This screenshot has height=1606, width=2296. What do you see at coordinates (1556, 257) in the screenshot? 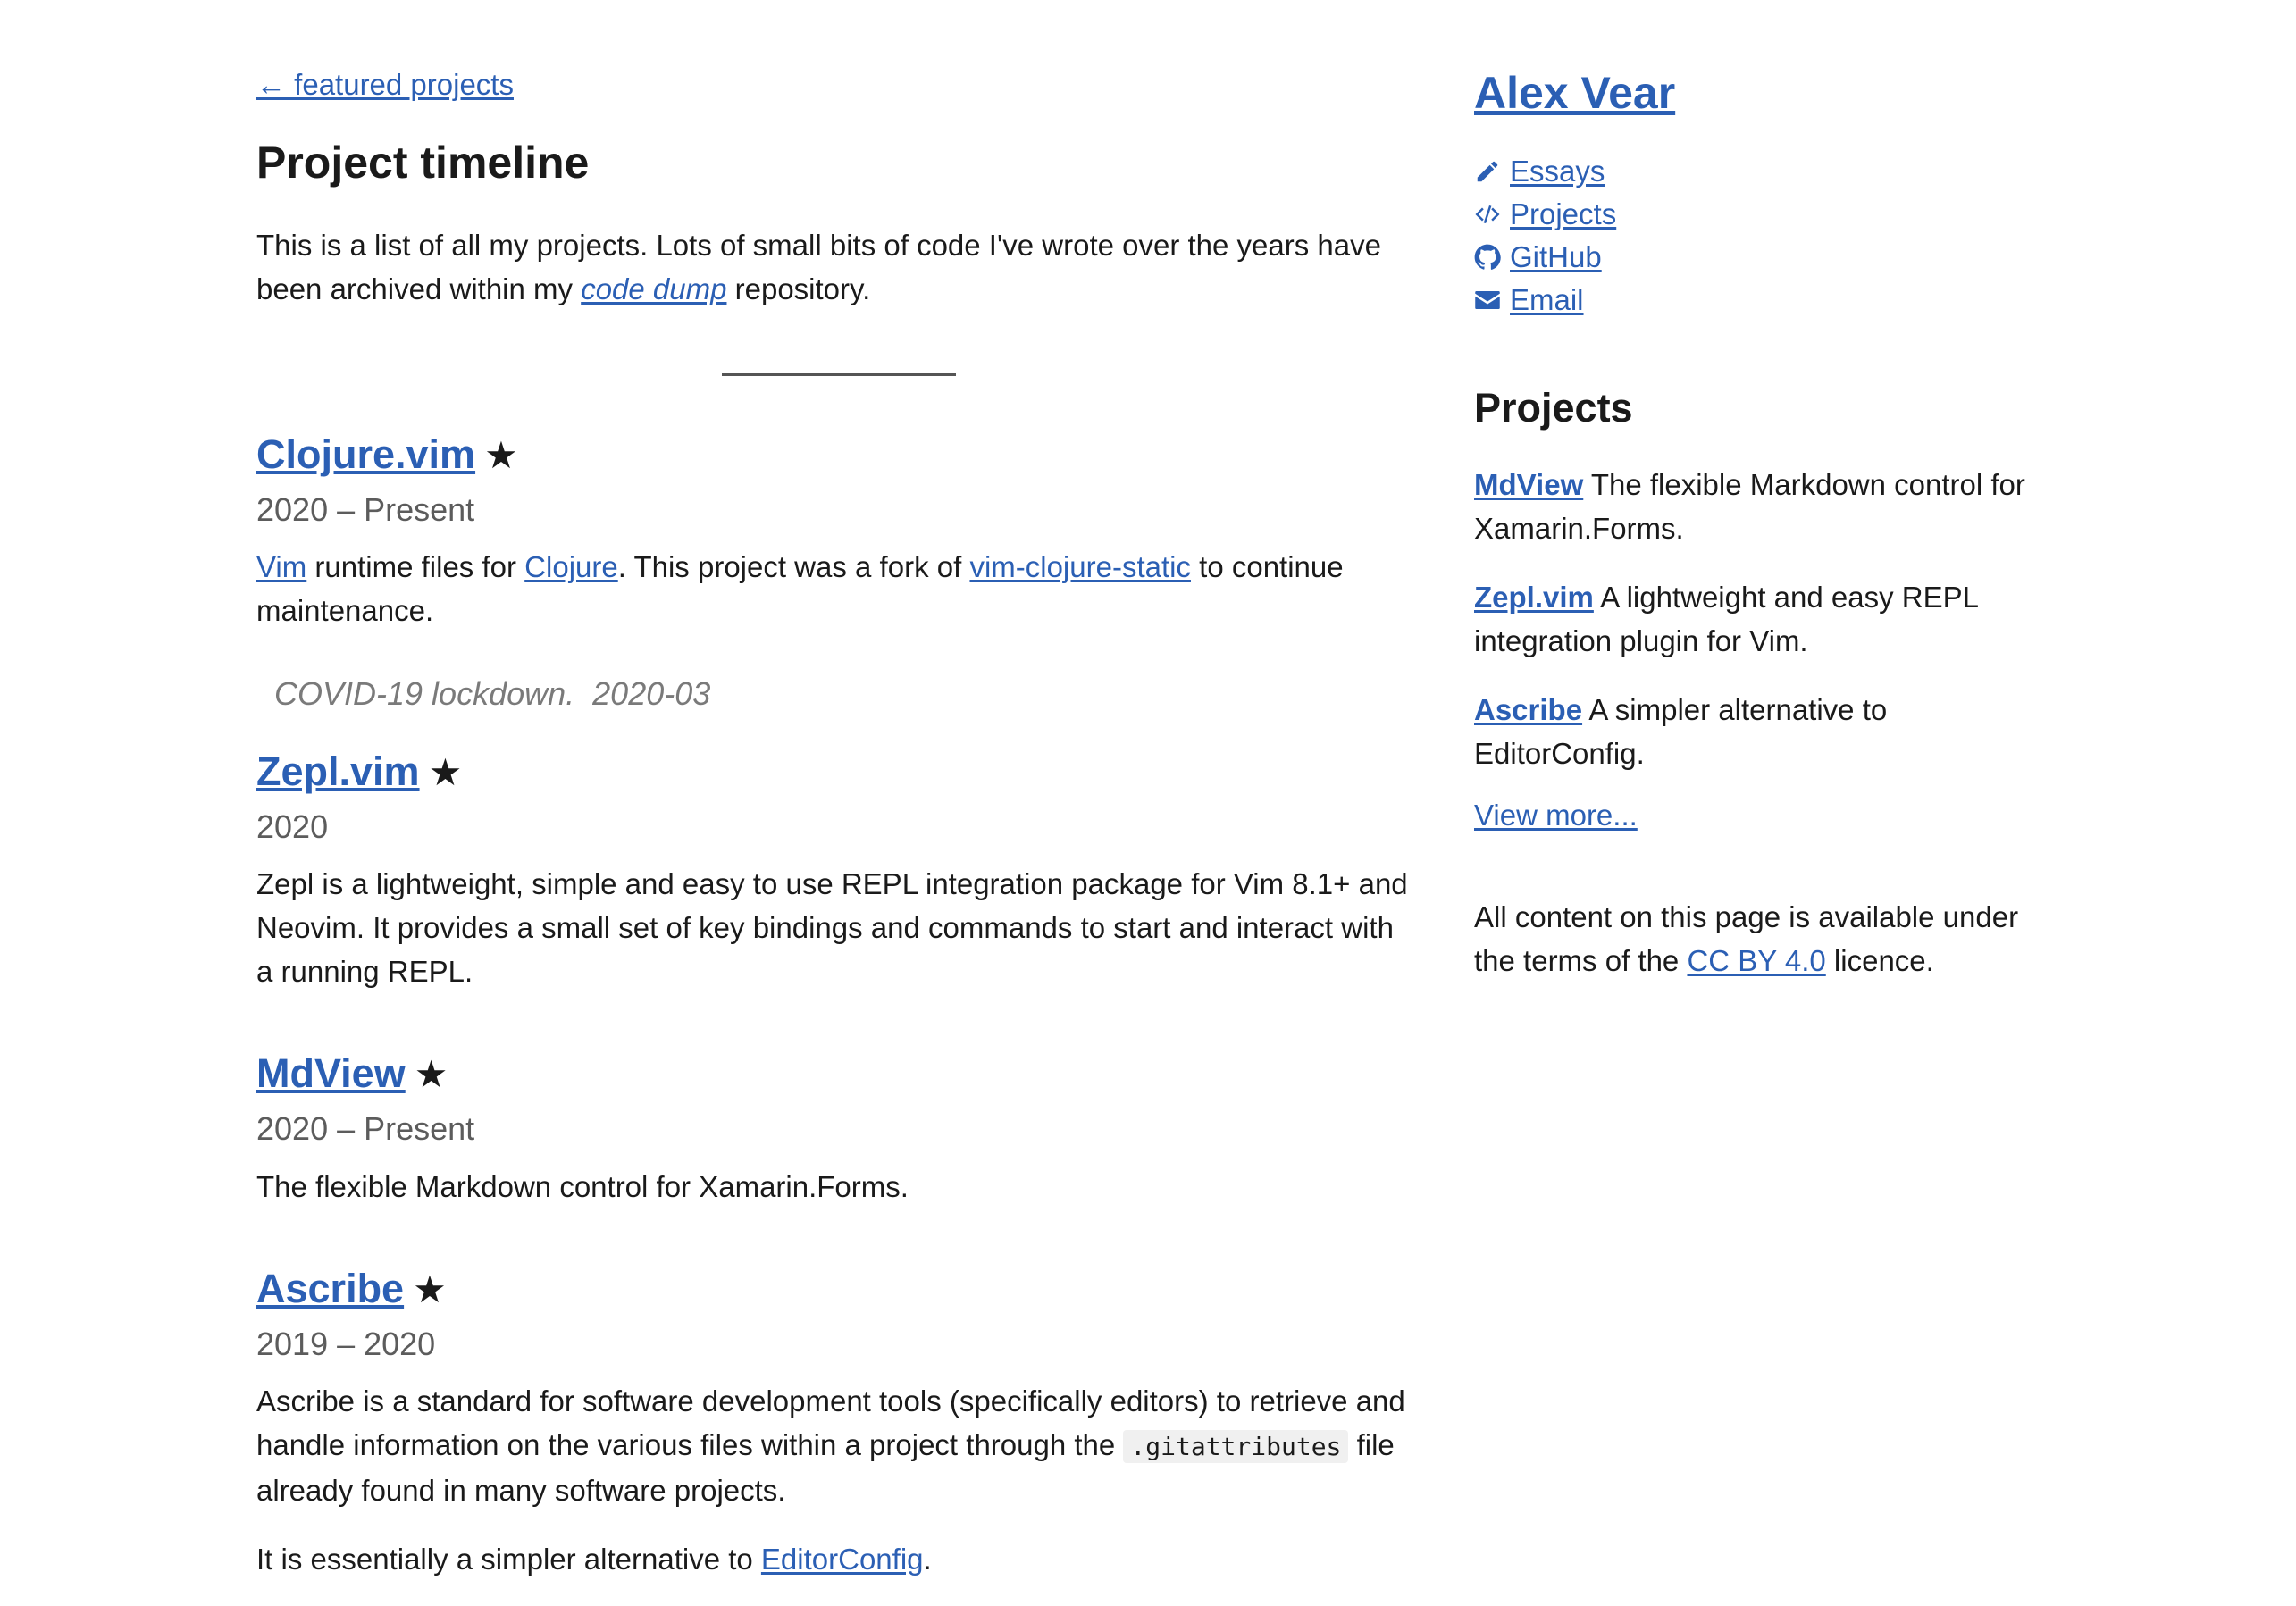
I see `nav-link-github: GitHub` at bounding box center [1556, 257].